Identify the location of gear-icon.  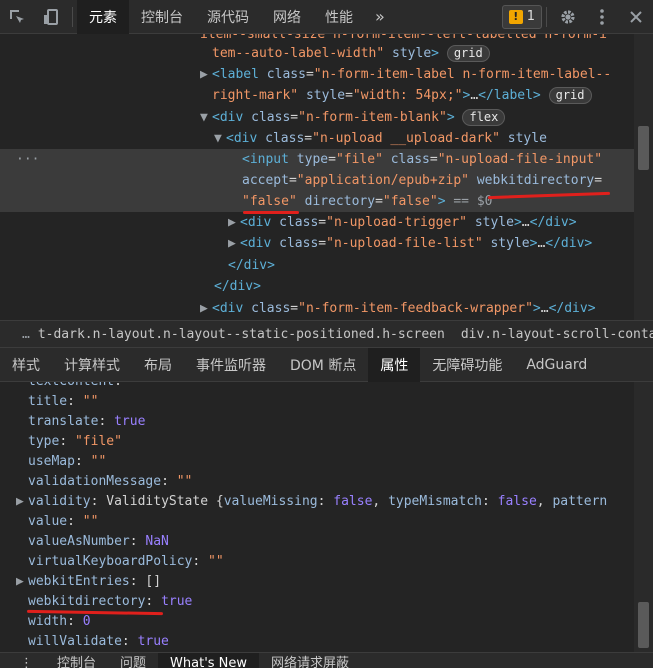
(568, 17).